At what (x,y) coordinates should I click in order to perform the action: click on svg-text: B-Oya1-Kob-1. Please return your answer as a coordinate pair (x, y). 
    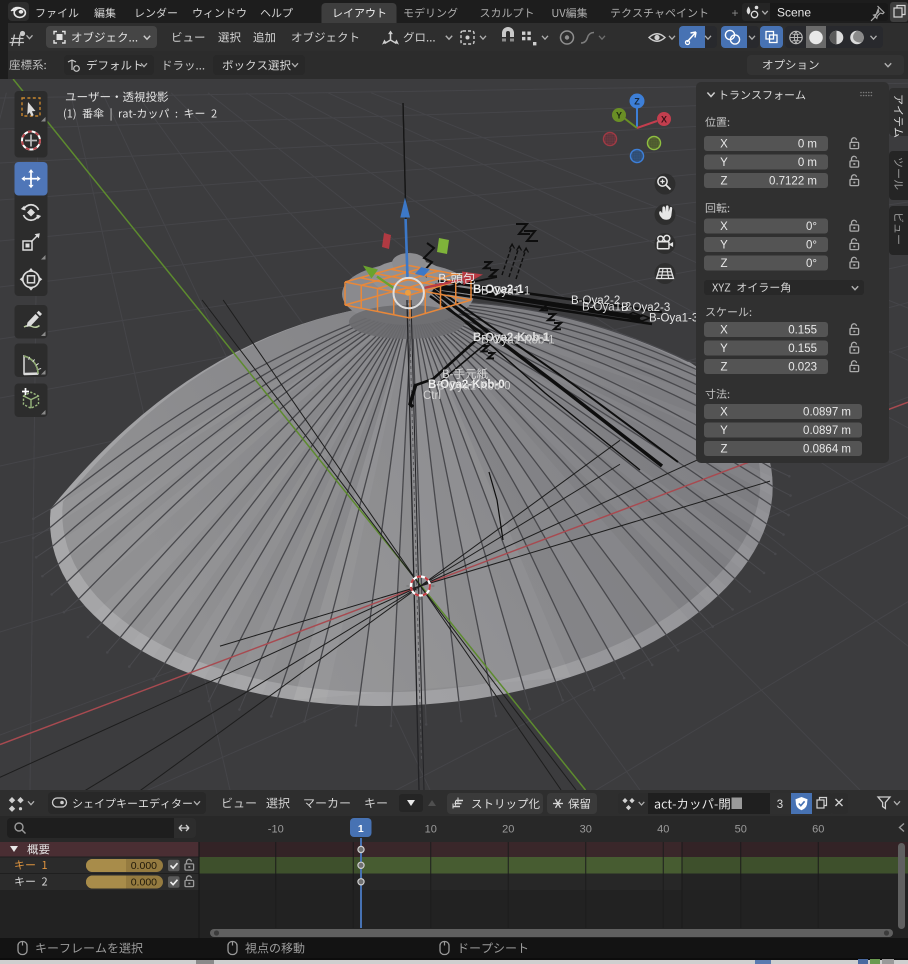
    Looking at the image, I should click on (518, 341).